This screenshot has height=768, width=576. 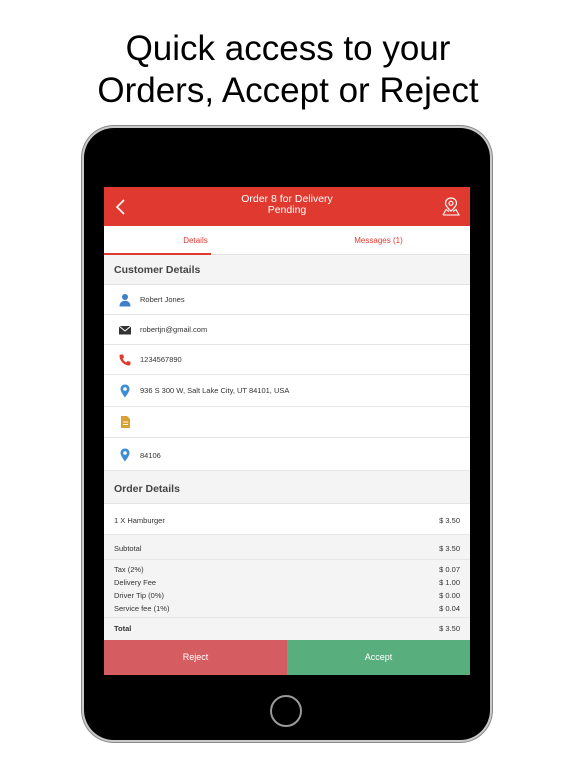 I want to click on order-item-label: 1 X Hamburger, so click(x=139, y=520).